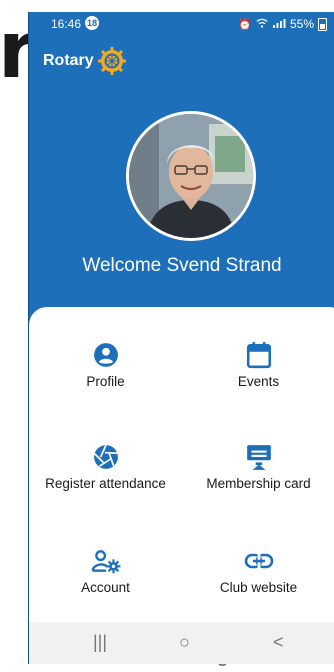 The height and width of the screenshot is (672, 334). Describe the element at coordinates (279, 24) in the screenshot. I see `signal-icon` at that location.